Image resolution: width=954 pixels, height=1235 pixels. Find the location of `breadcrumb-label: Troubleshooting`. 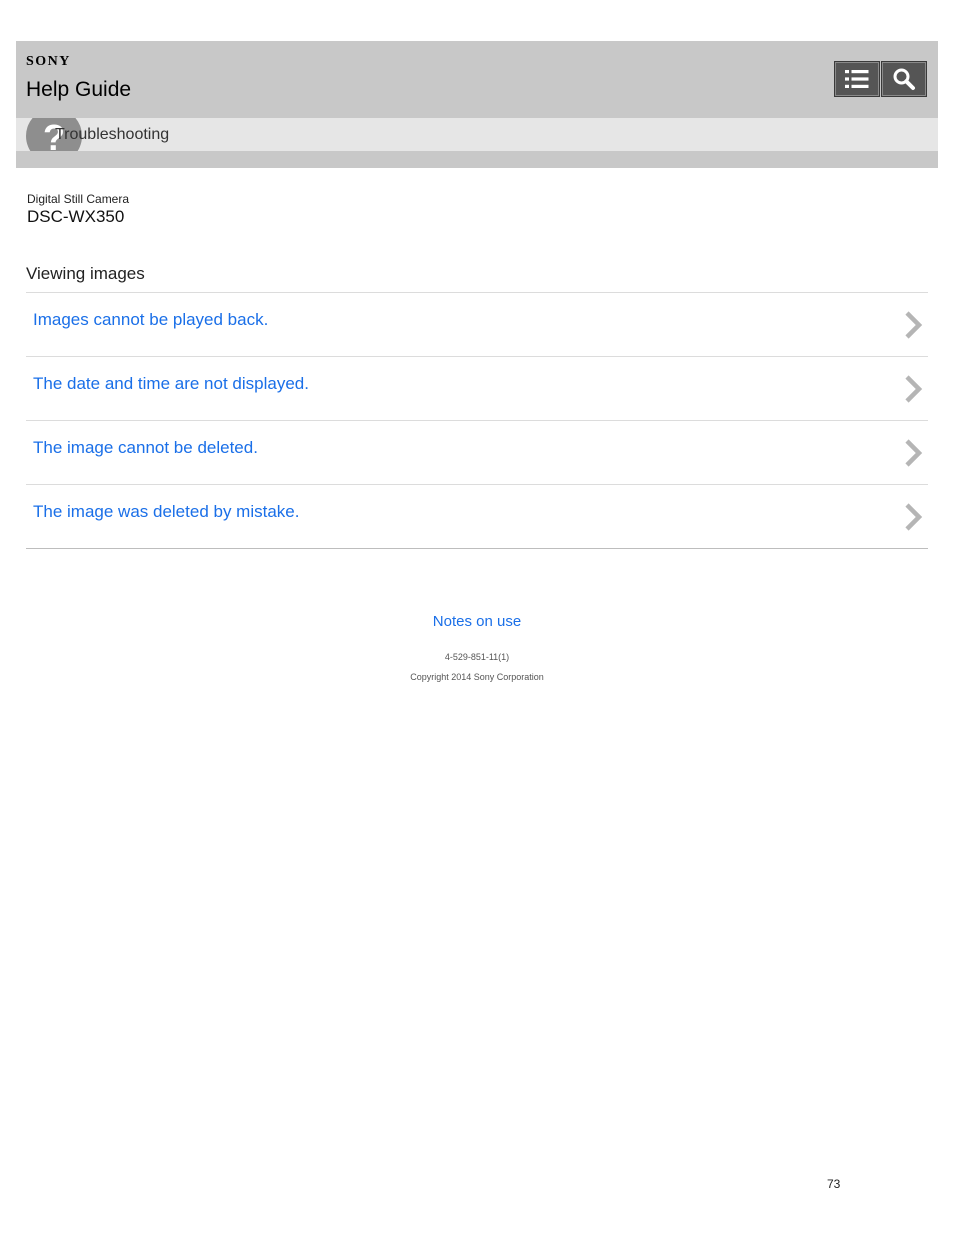

breadcrumb-label: Troubleshooting is located at coordinates (112, 135).